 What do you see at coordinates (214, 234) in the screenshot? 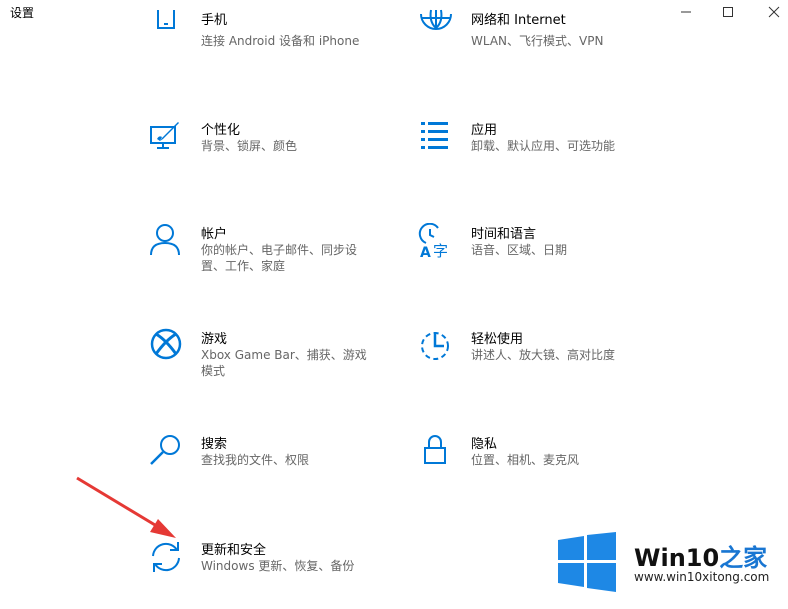
I see `settings-item-name: 帐户` at bounding box center [214, 234].